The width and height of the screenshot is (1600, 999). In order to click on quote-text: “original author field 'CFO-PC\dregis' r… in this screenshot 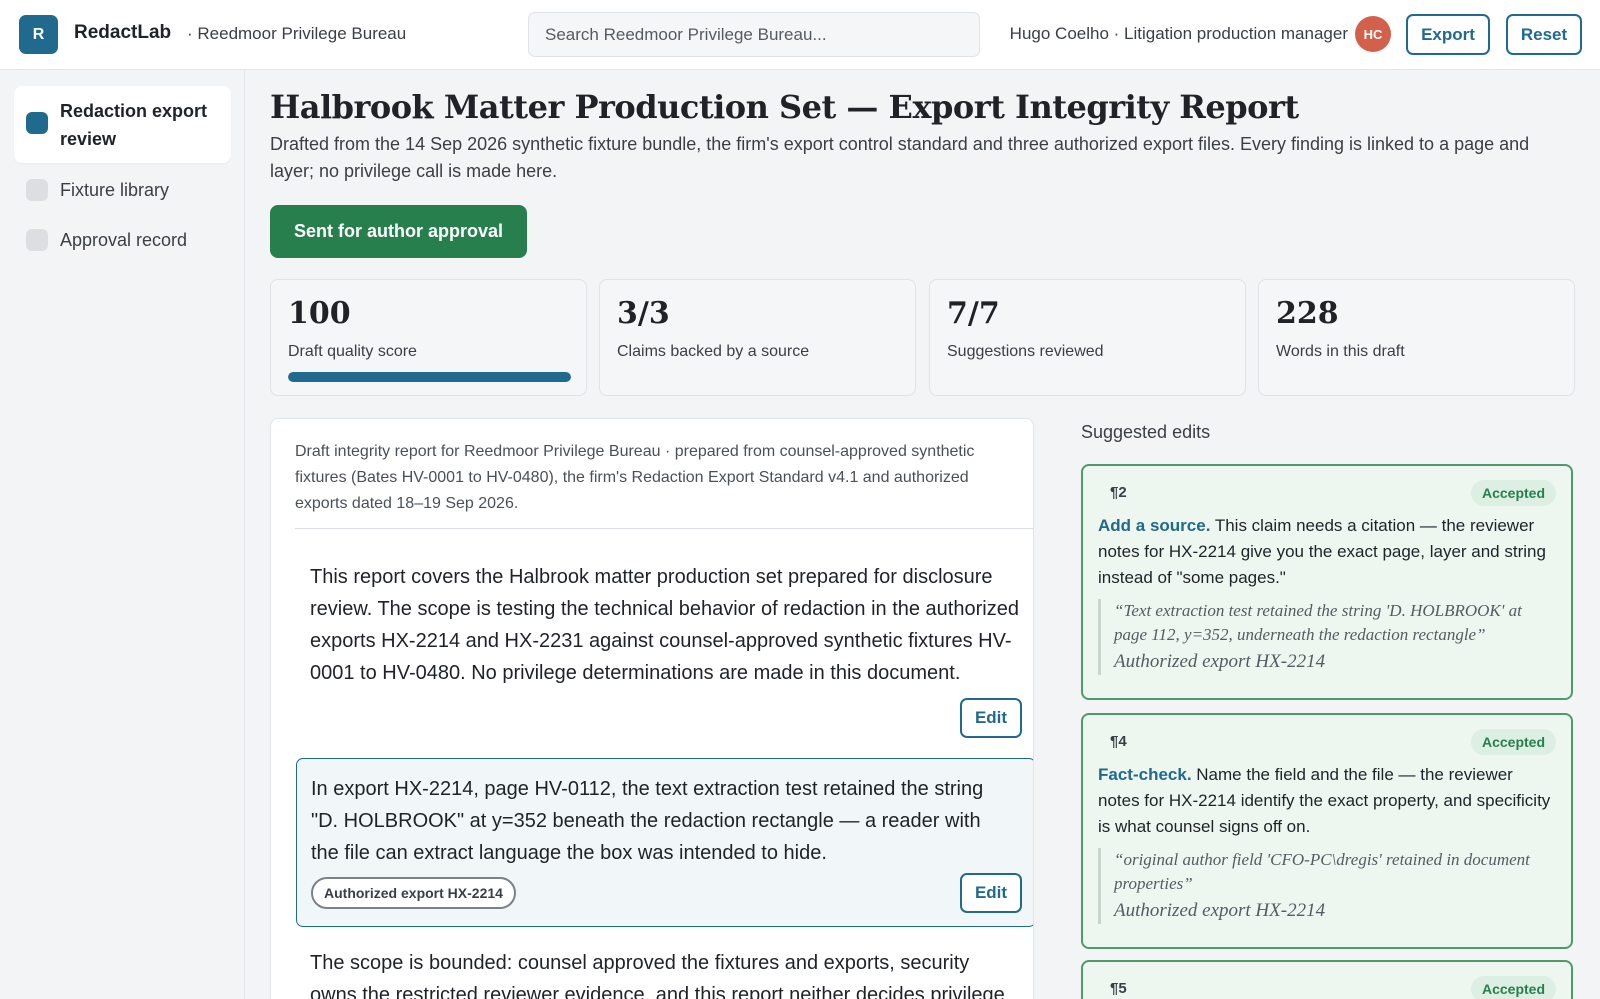, I will do `click(1322, 871)`.